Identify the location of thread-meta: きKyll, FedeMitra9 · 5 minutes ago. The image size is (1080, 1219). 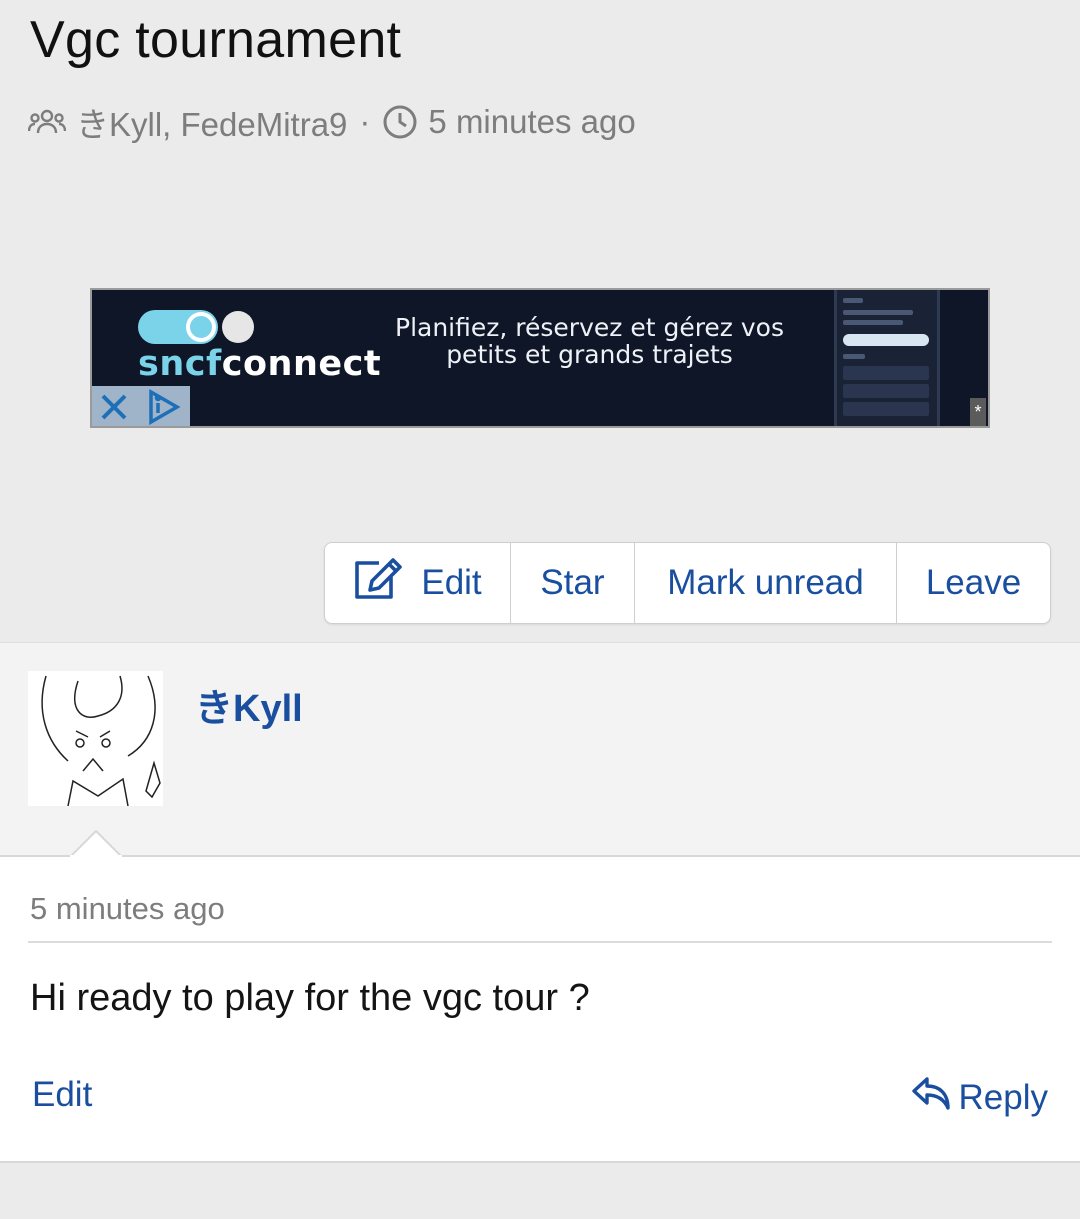
(332, 122).